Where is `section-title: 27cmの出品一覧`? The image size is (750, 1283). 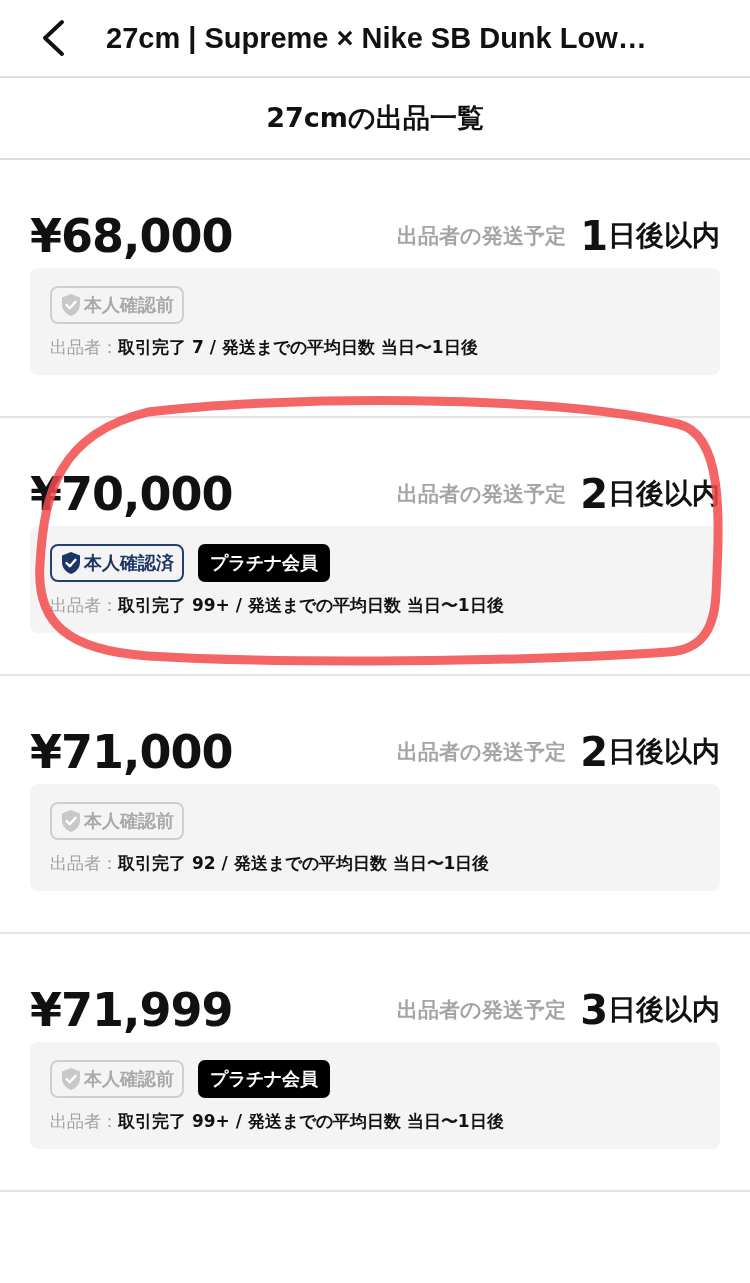 section-title: 27cmの出品一覧 is located at coordinates (375, 118).